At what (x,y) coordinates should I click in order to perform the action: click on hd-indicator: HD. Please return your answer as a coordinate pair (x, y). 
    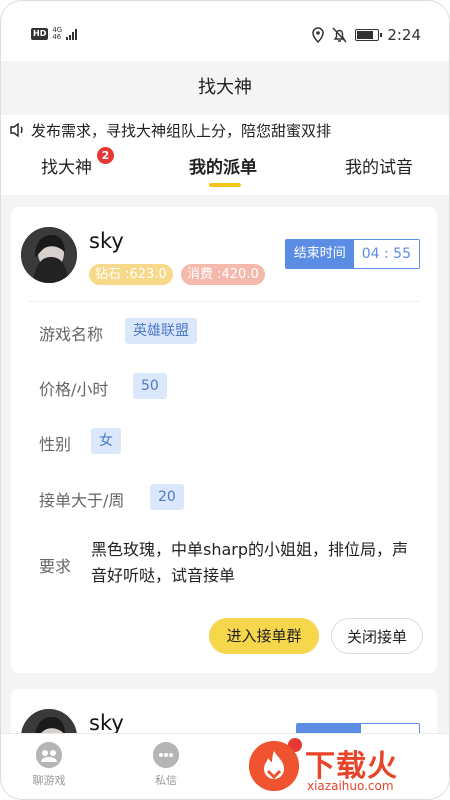
    Looking at the image, I should click on (40, 34).